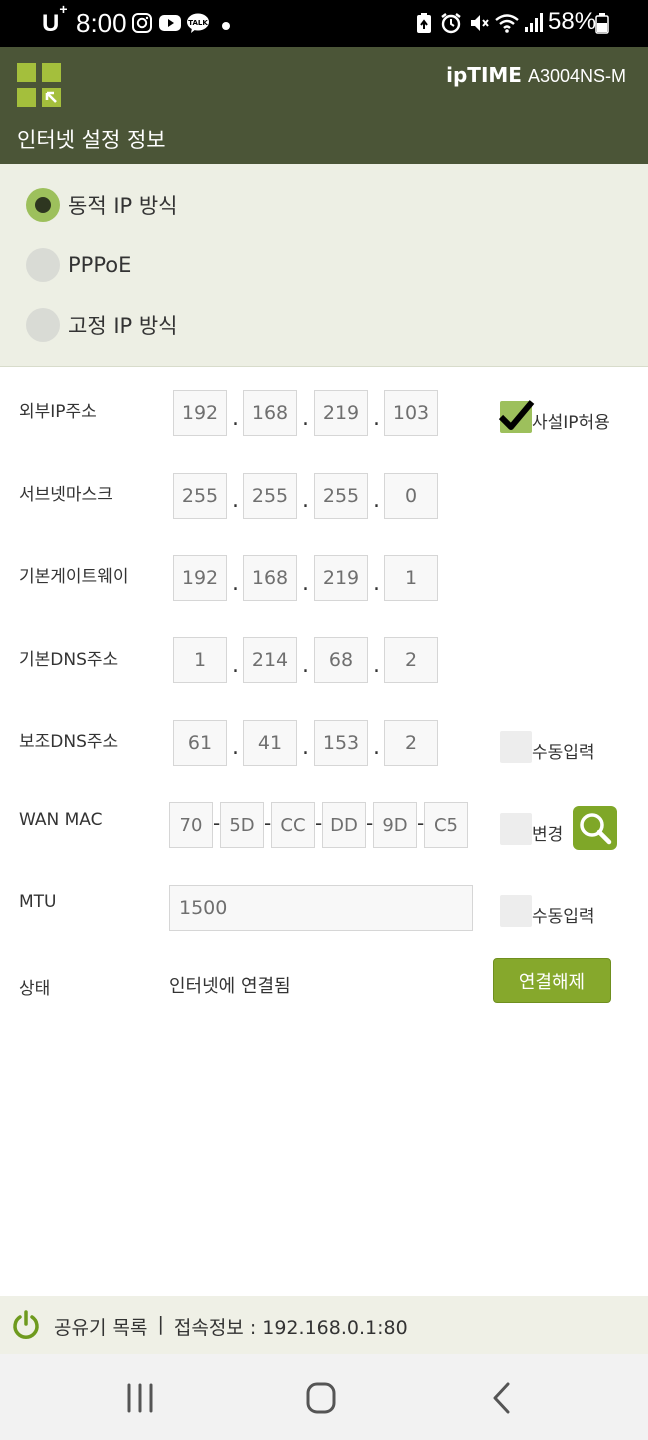 The image size is (648, 1440). I want to click on wan-mac-label: WAN MAC, so click(61, 820).